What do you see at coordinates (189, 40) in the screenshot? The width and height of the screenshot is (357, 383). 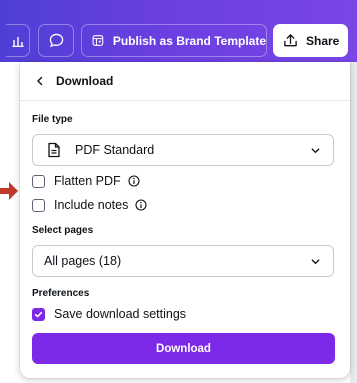 I see `publish-label: Publish as Brand Template` at bounding box center [189, 40].